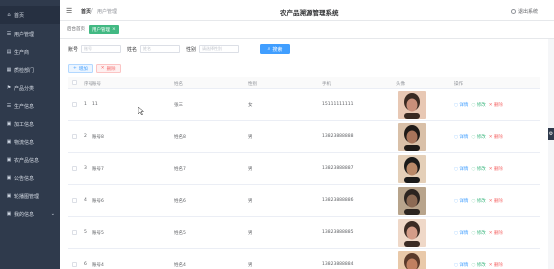  I want to click on sidebar-item-carousel: ▣ 轮播图管理, so click(30, 196).